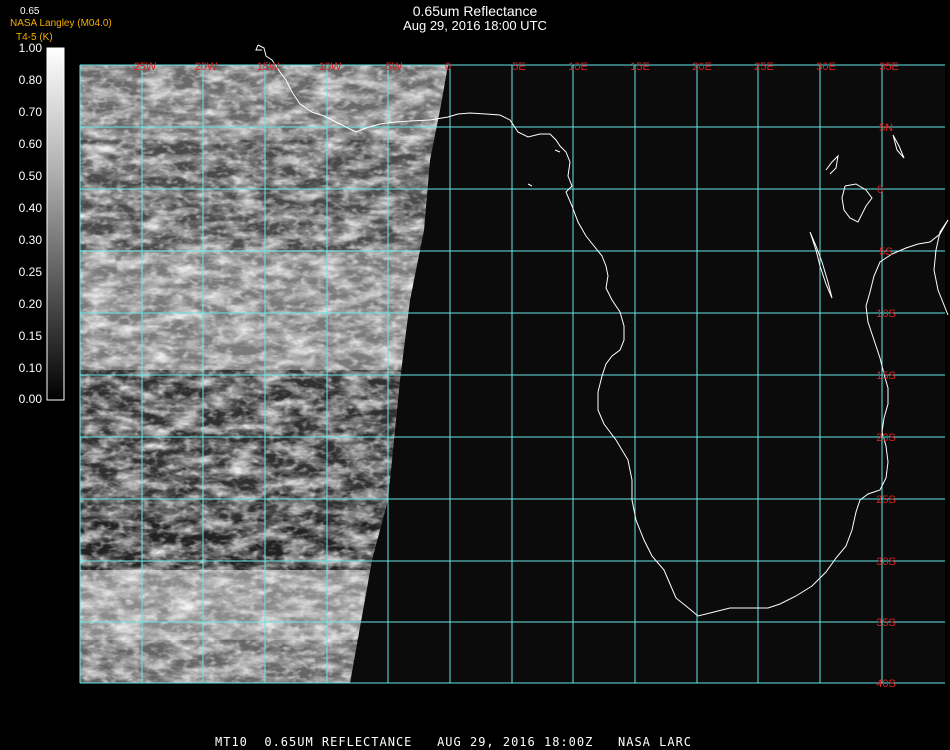  What do you see at coordinates (145, 67) in the screenshot?
I see `lon-label: 25W` at bounding box center [145, 67].